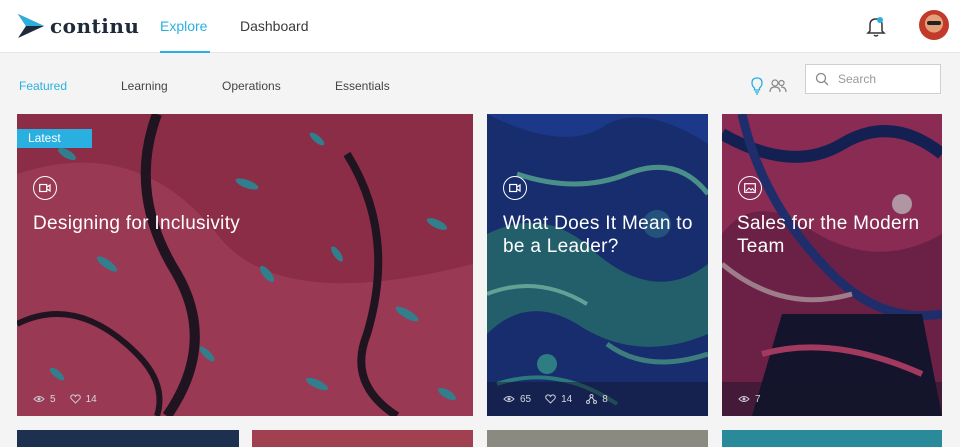 The width and height of the screenshot is (960, 447). Describe the element at coordinates (750, 188) in the screenshot. I see `image-icon` at that location.